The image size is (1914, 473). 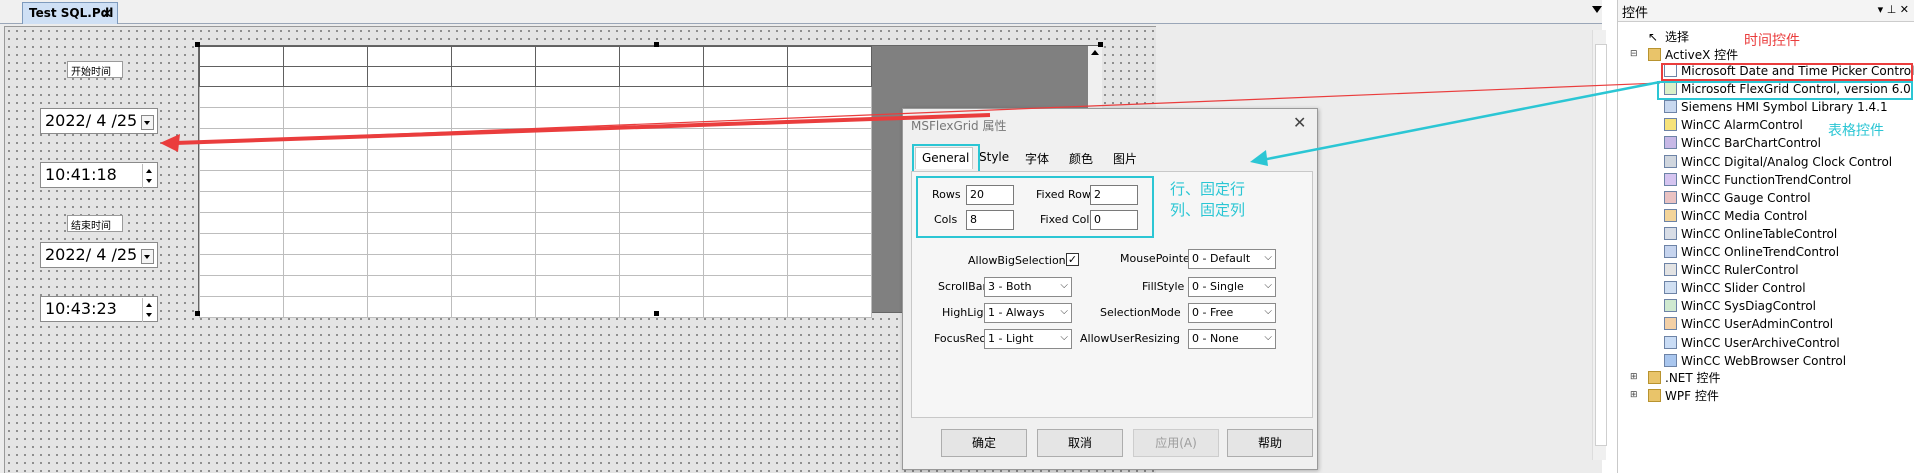 I want to click on cyan-arrow-head, so click(x=1259, y=158).